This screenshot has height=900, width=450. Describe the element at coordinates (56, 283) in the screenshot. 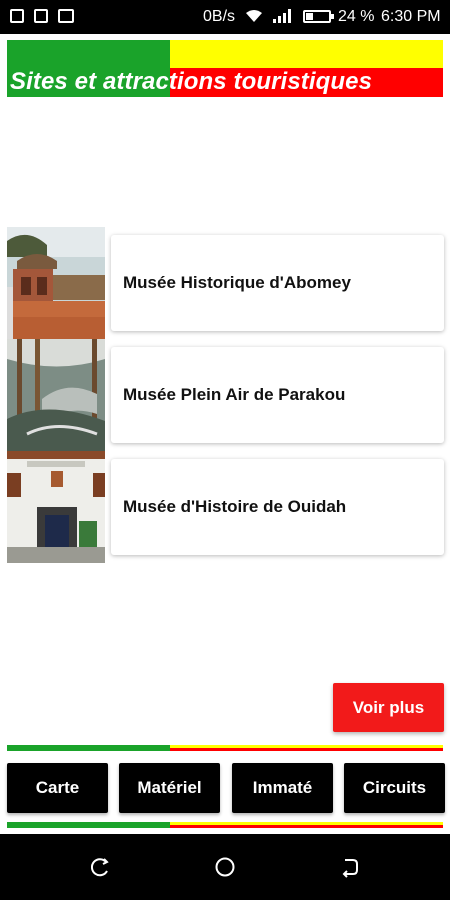

I see `abomey-museum-thumbnail` at that location.